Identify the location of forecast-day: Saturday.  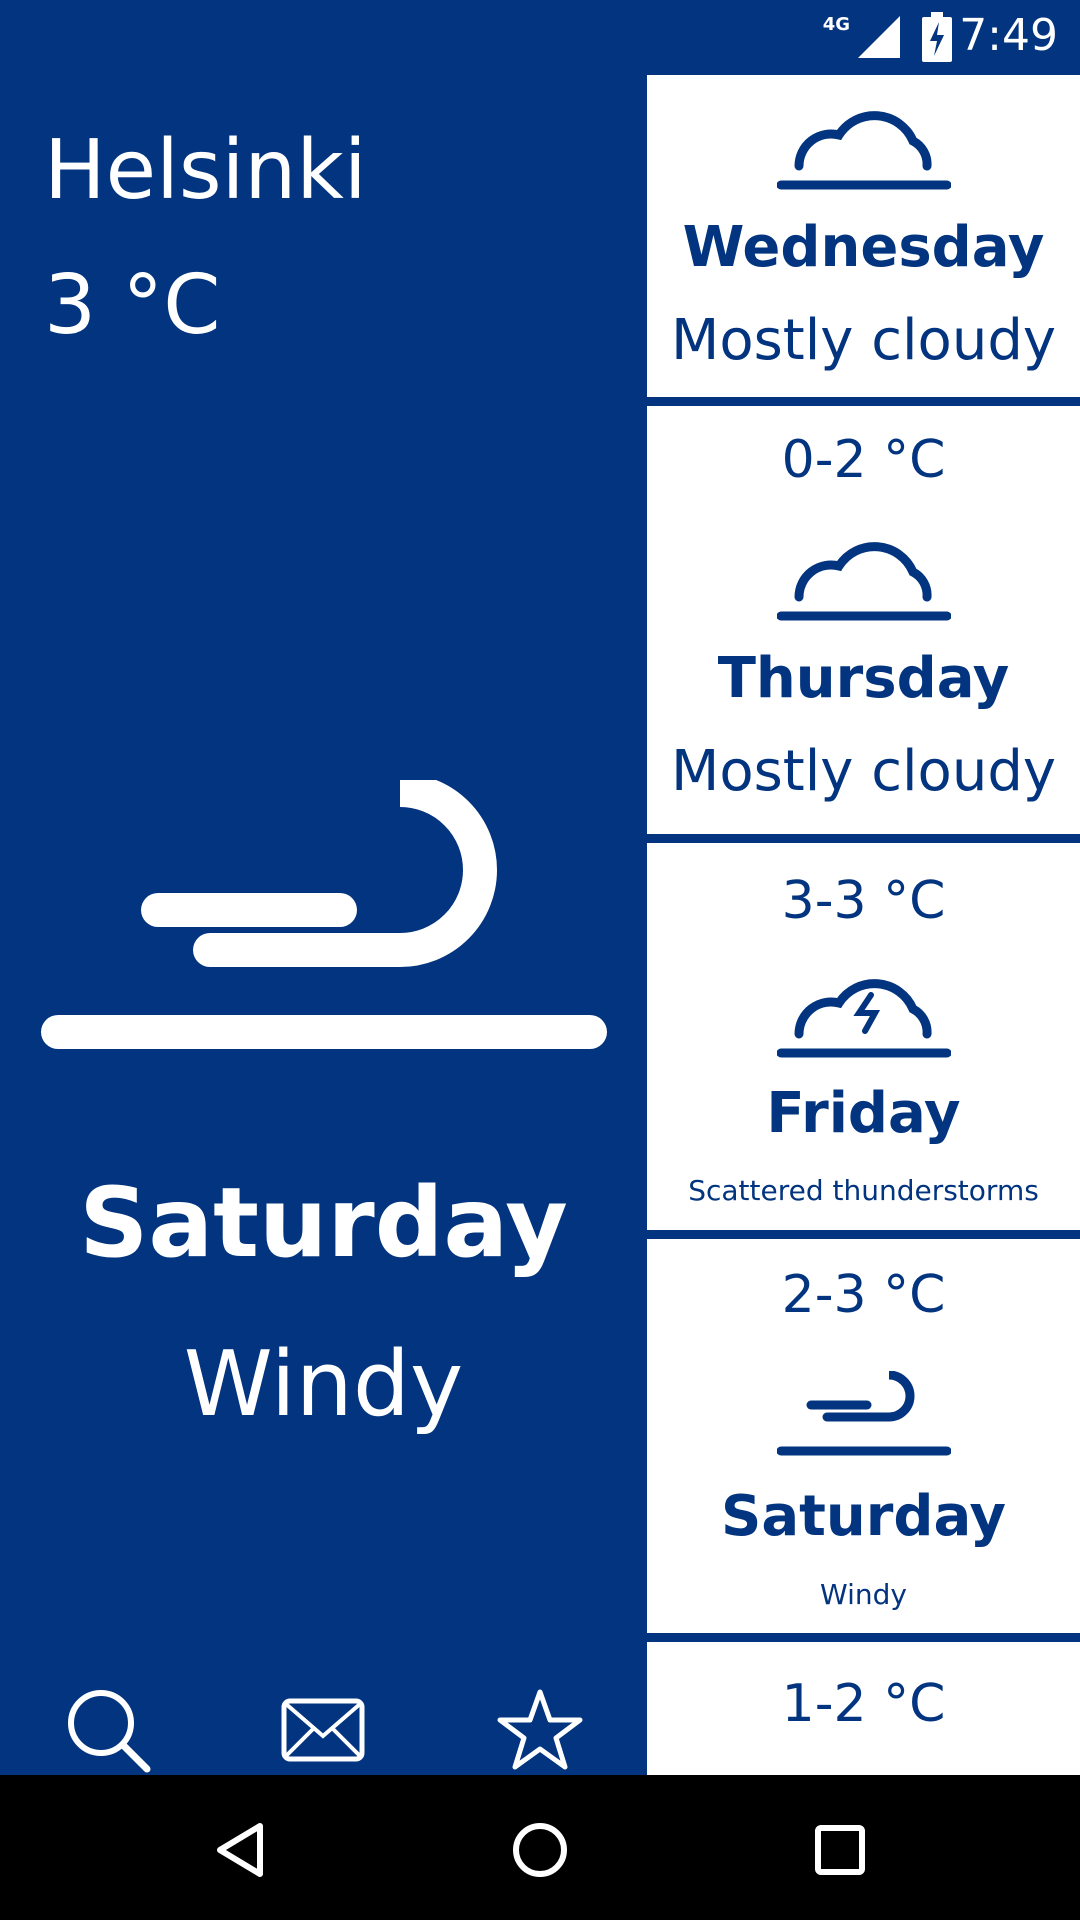
(863, 1516).